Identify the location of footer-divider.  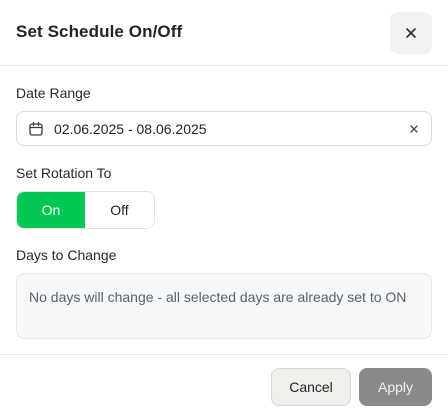
(224, 354).